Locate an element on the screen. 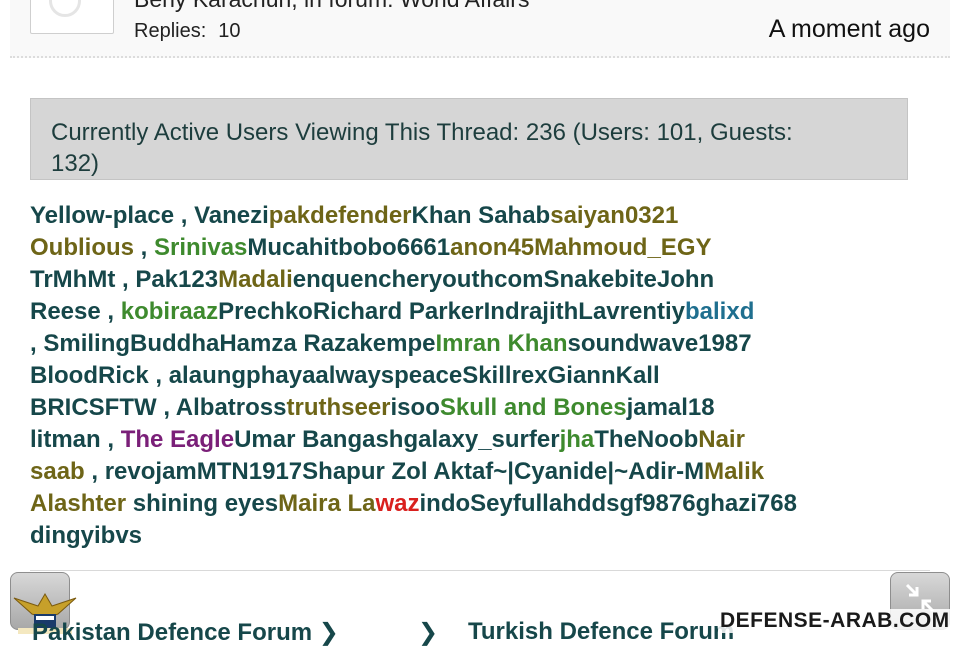  user-link: Indrajith is located at coordinates (531, 311).